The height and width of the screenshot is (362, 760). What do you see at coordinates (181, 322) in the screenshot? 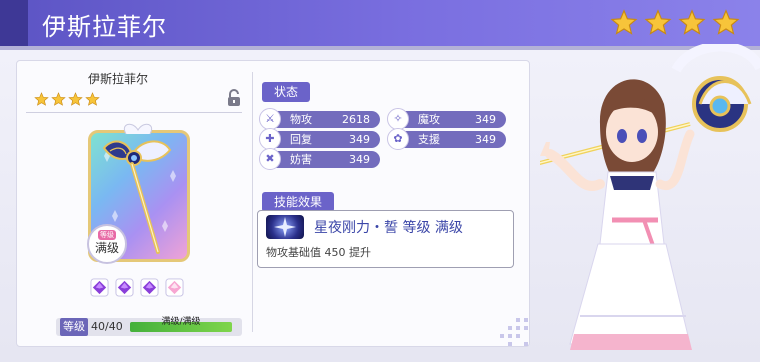
I see `level-progress-text: 满级/满级` at bounding box center [181, 322].